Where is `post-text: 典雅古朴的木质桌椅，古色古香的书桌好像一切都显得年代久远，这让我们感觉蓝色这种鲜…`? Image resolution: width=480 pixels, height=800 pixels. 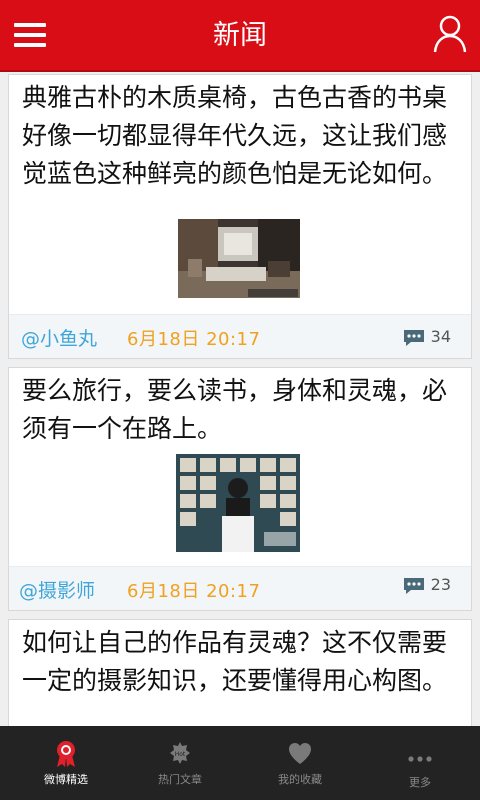
post-text: 典雅古朴的木质桌椅，古色古香的书桌好像一切都显得年代久远，这让我们感觉蓝色这种鲜… is located at coordinates (235, 135).